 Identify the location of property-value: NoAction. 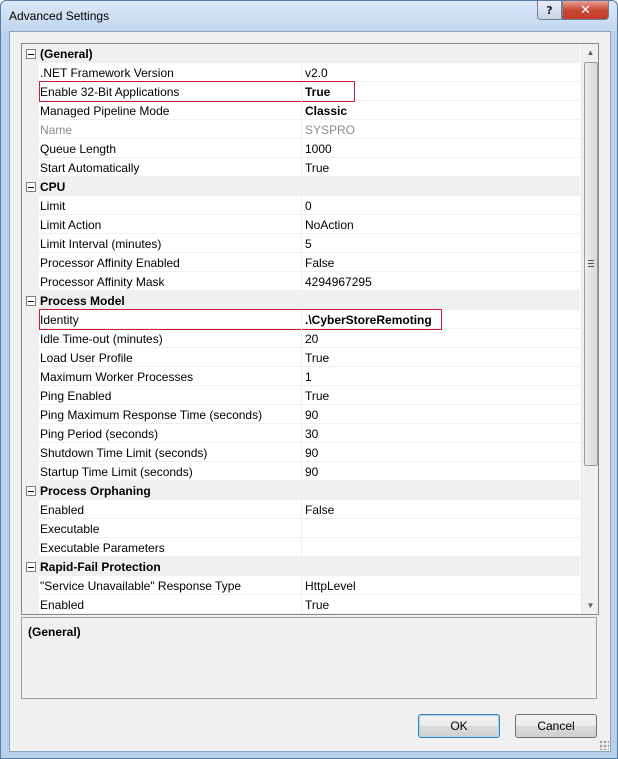
(329, 225).